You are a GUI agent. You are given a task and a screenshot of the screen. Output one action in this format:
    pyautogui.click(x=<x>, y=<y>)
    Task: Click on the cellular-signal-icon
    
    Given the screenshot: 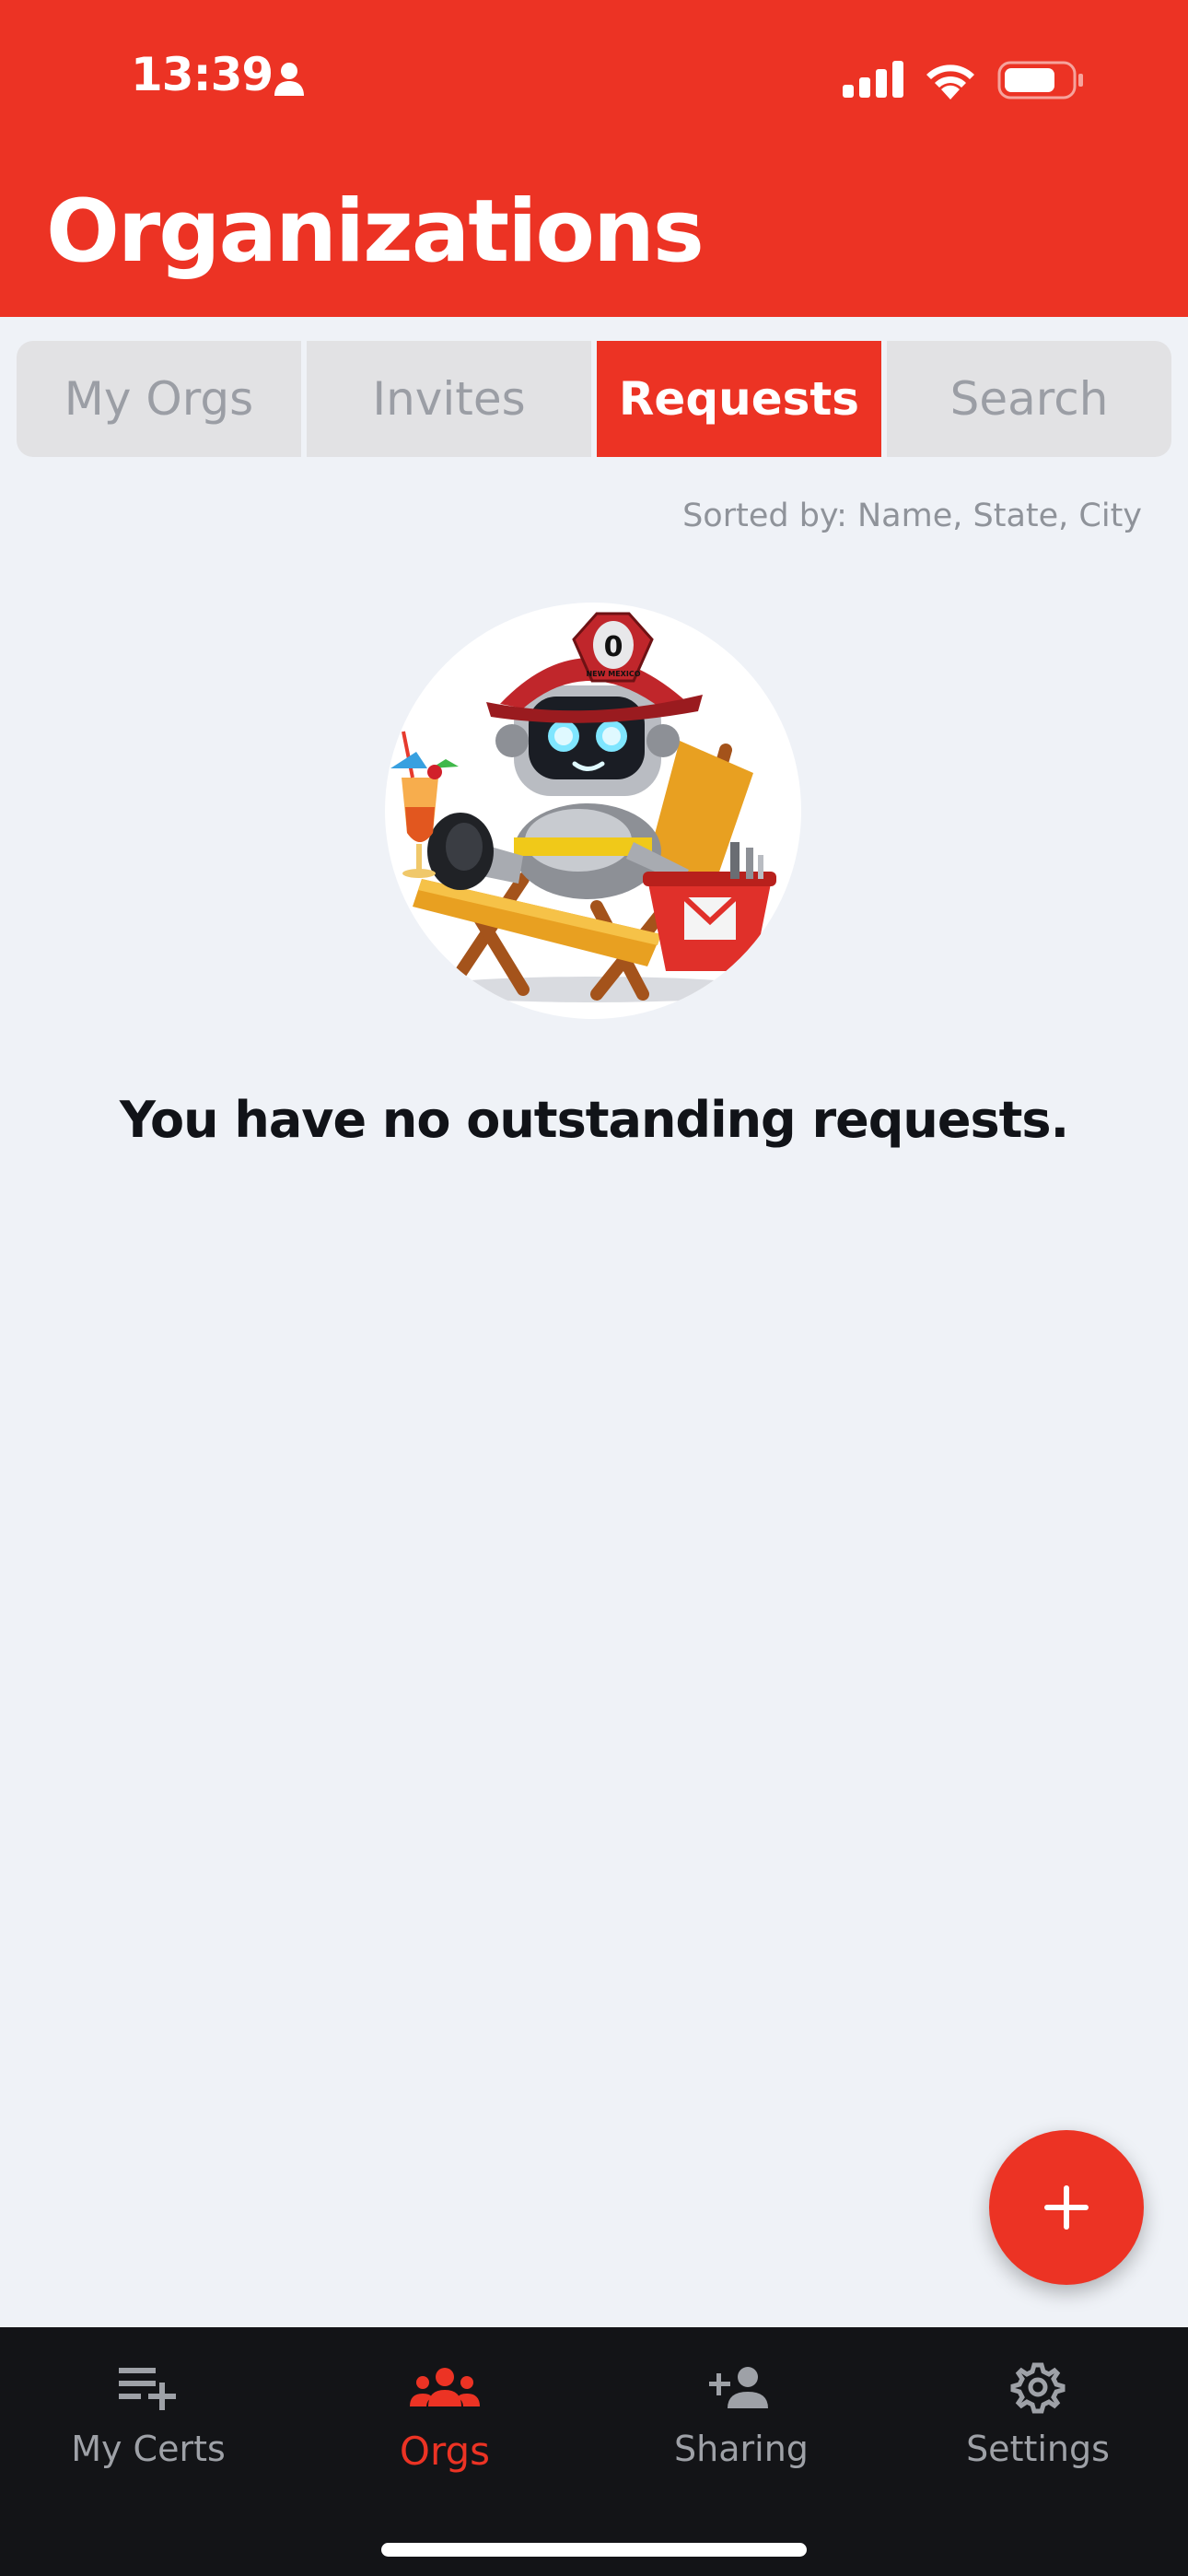 What is the action you would take?
    pyautogui.click(x=873, y=79)
    